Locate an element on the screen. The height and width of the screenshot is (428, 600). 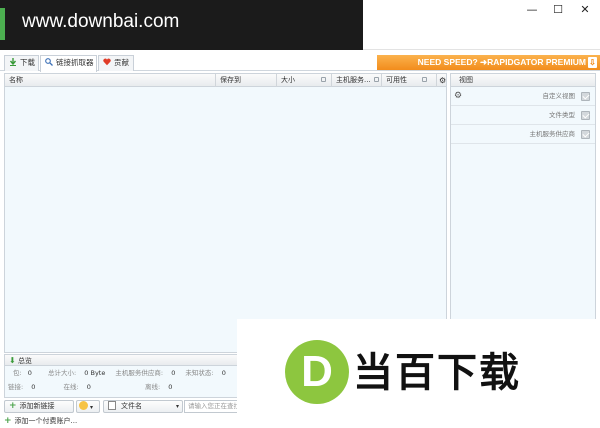
clipboard-toggle-button: ▾ is located at coordinates (88, 406).